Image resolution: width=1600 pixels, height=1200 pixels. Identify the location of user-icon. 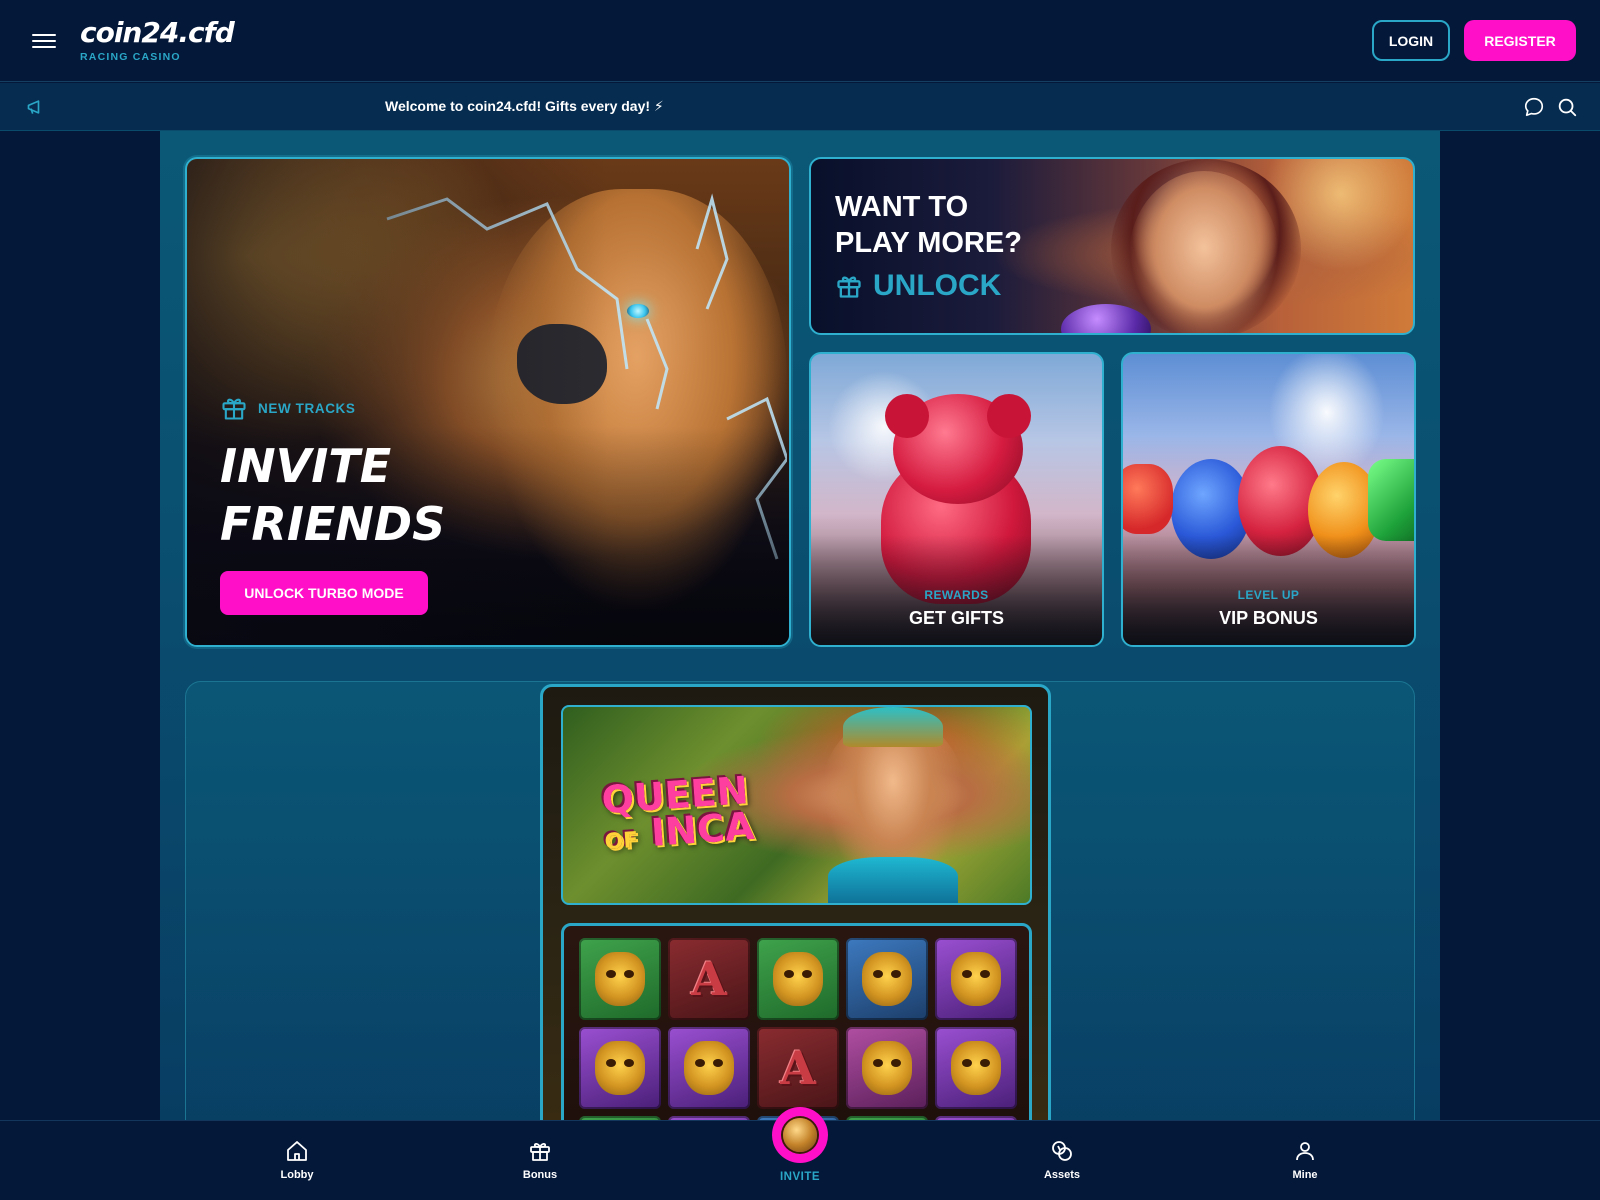
(1305, 1151).